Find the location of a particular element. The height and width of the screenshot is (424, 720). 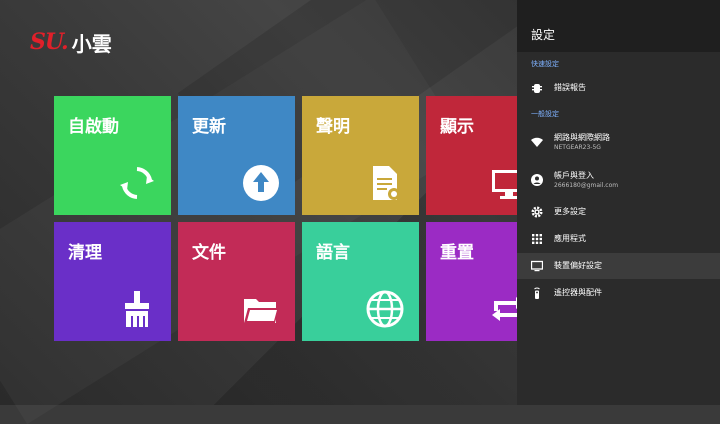

tile-label: 語言 is located at coordinates (333, 253).